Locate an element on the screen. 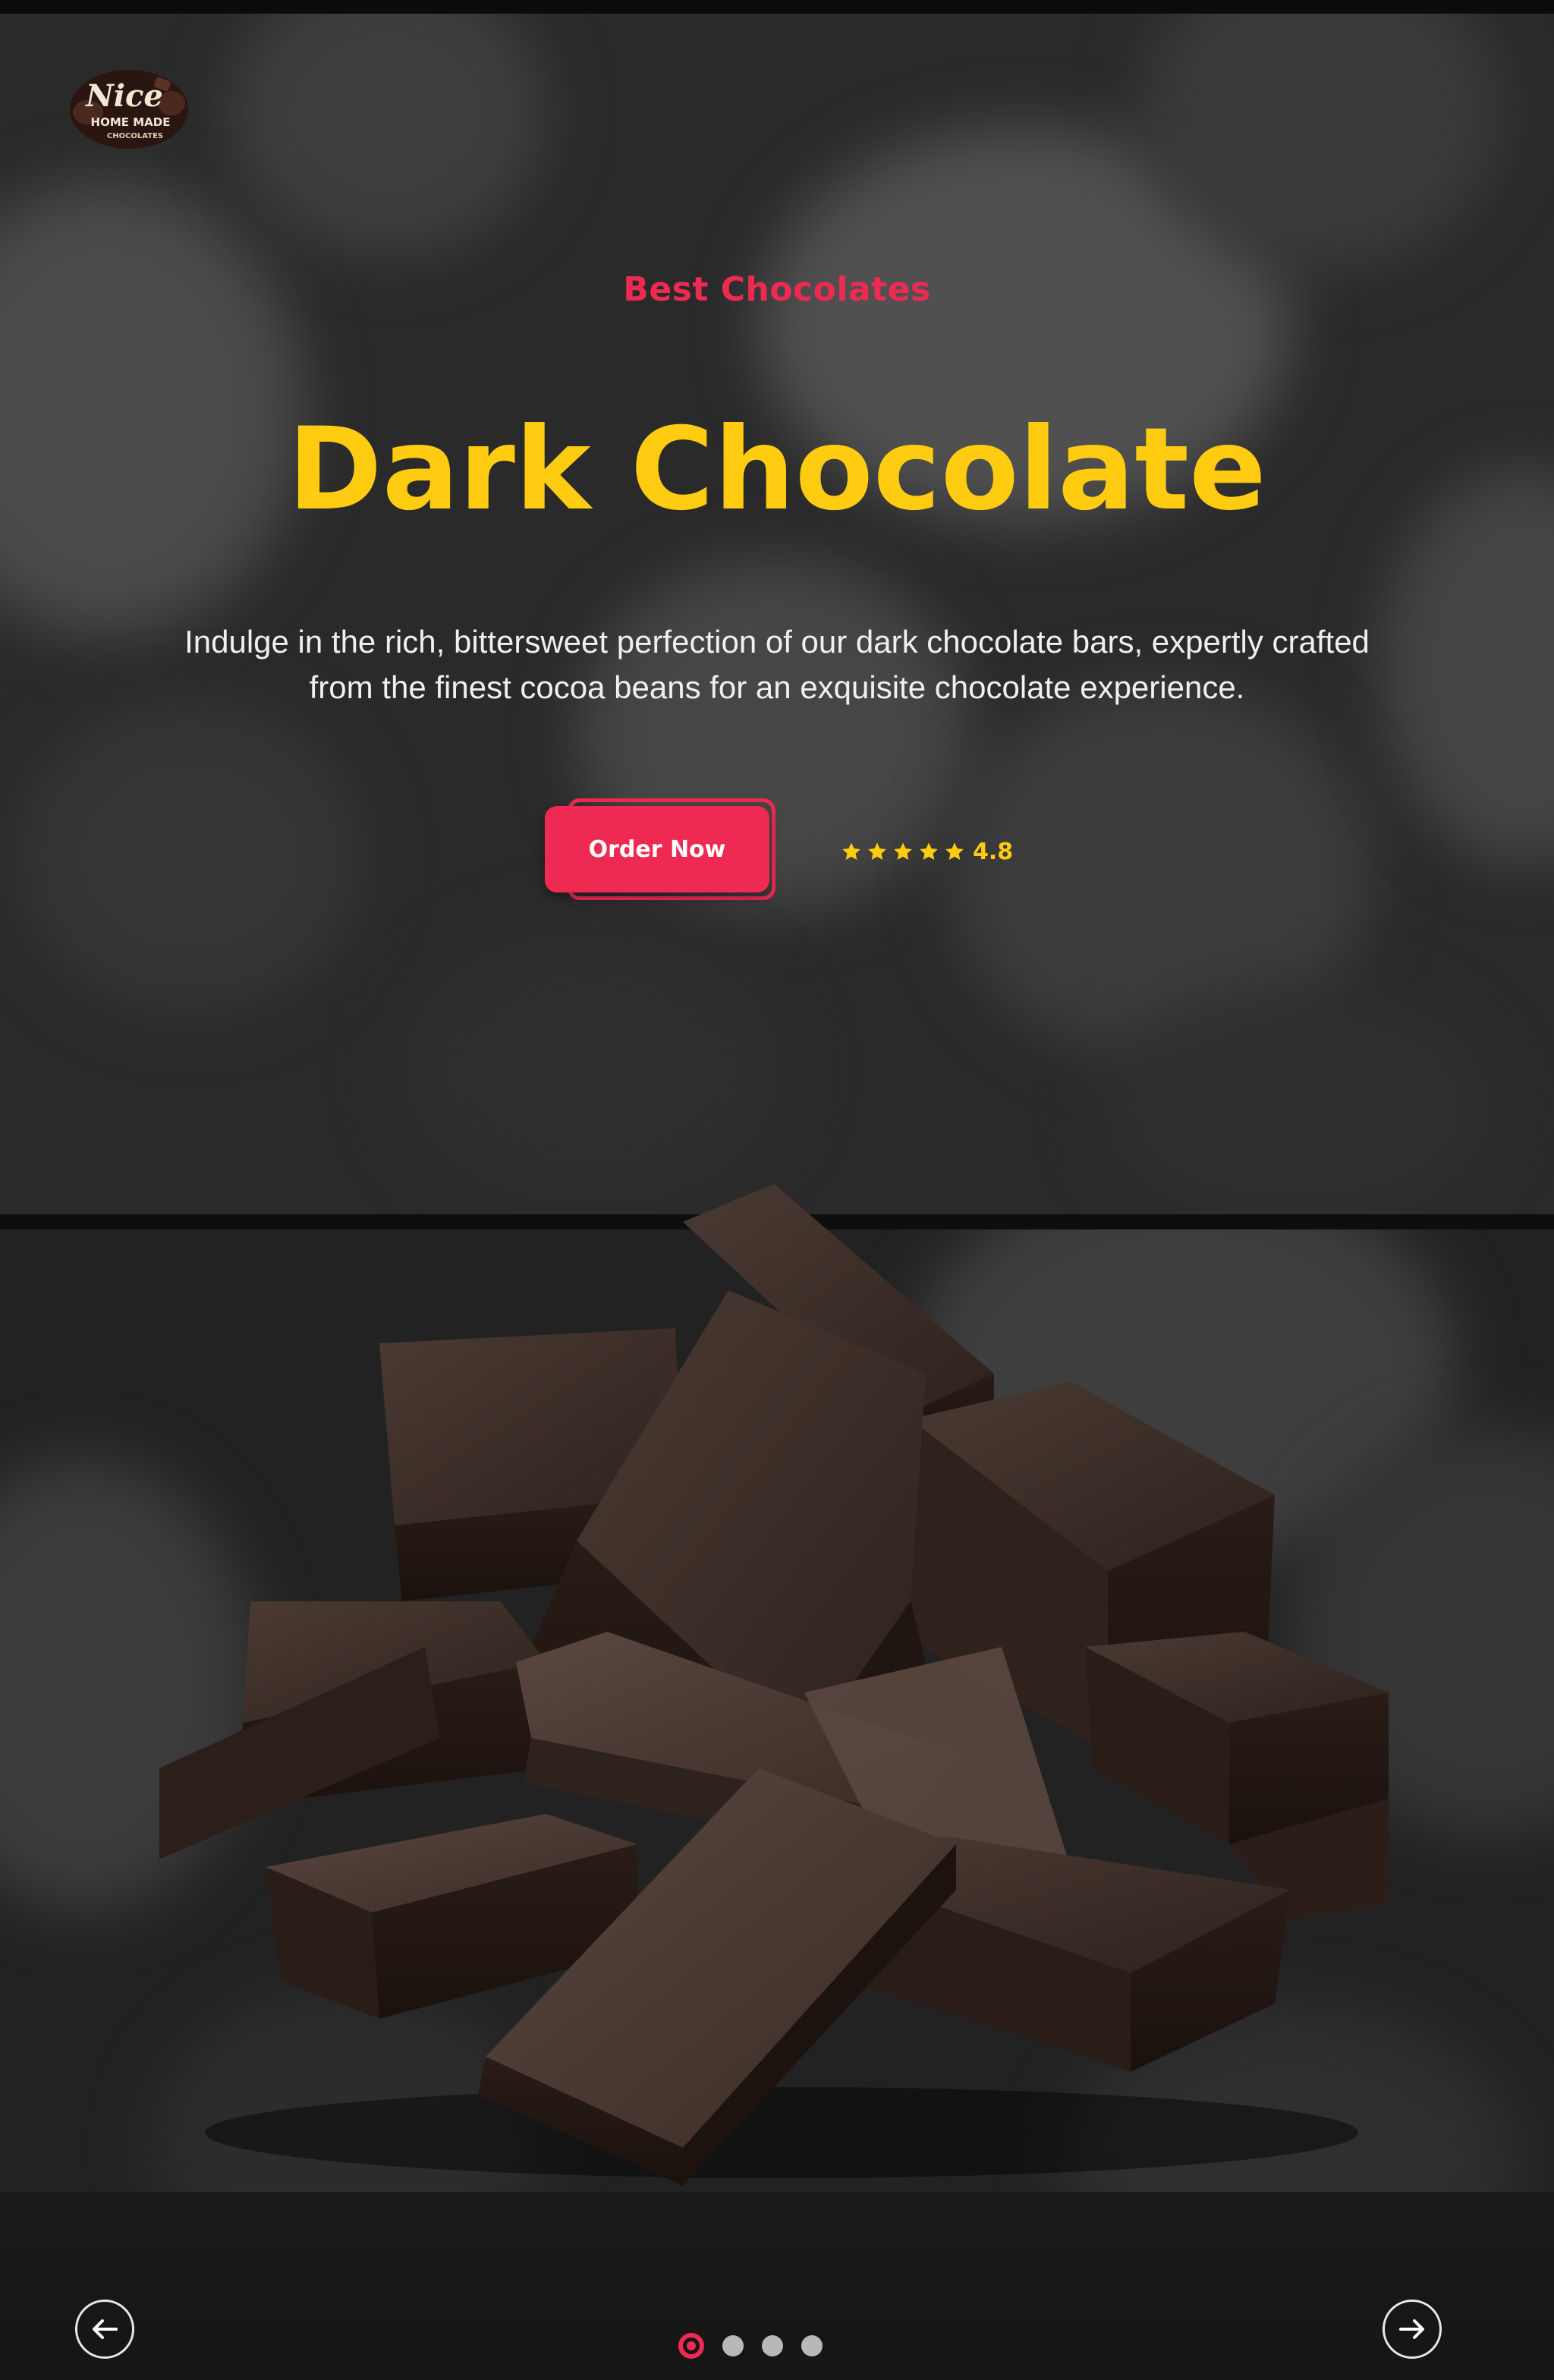  logo-tagline: HOME MADE is located at coordinates (131, 122).